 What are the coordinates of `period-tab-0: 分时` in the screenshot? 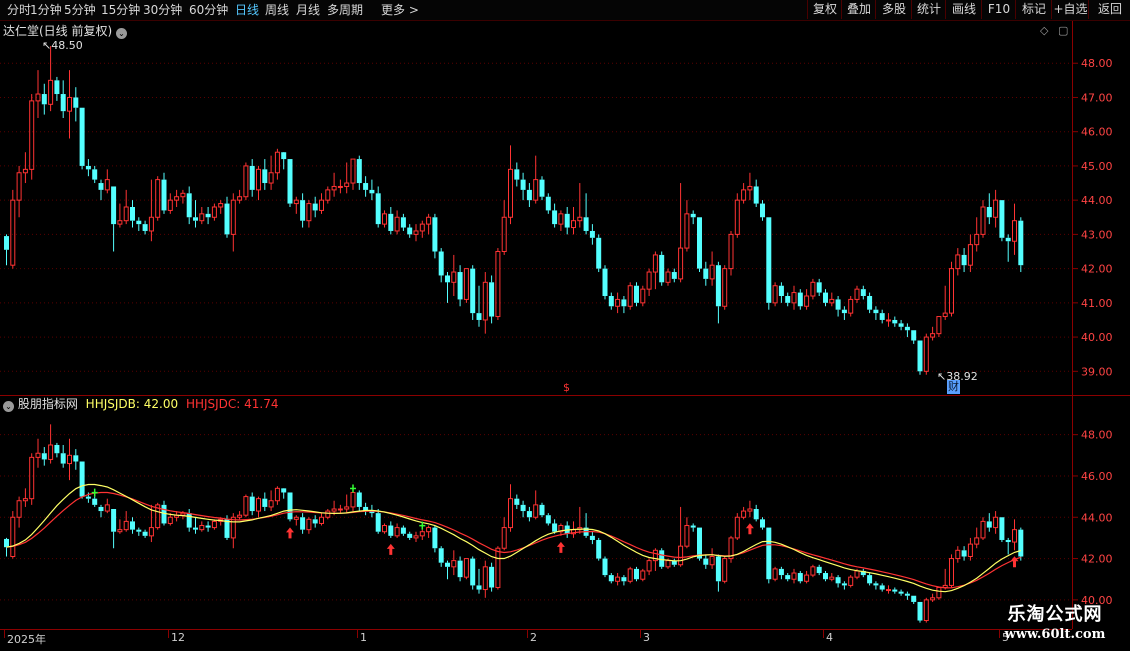 It's located at (19, 10).